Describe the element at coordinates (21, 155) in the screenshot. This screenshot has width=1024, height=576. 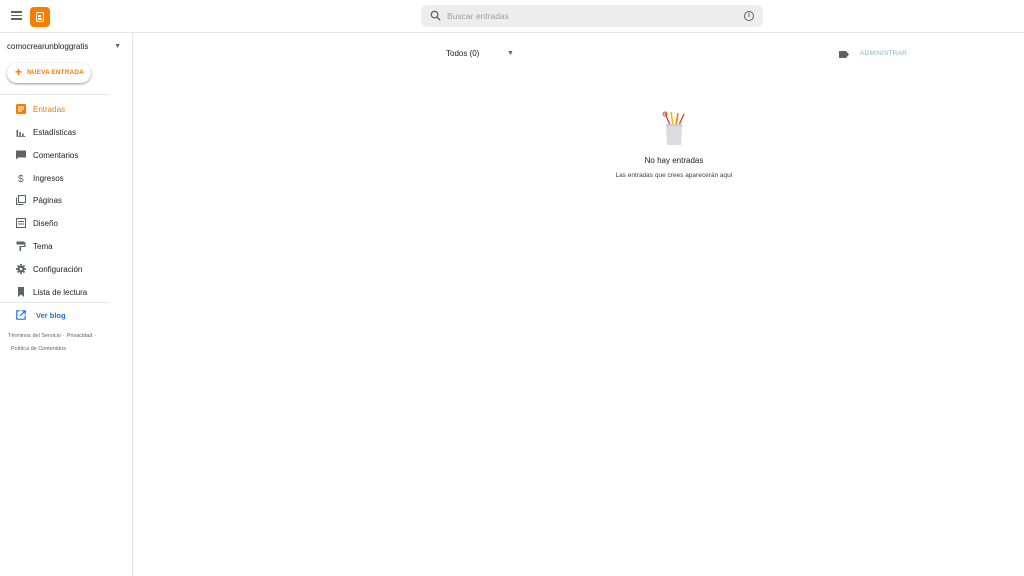
I see `comments-icon` at that location.